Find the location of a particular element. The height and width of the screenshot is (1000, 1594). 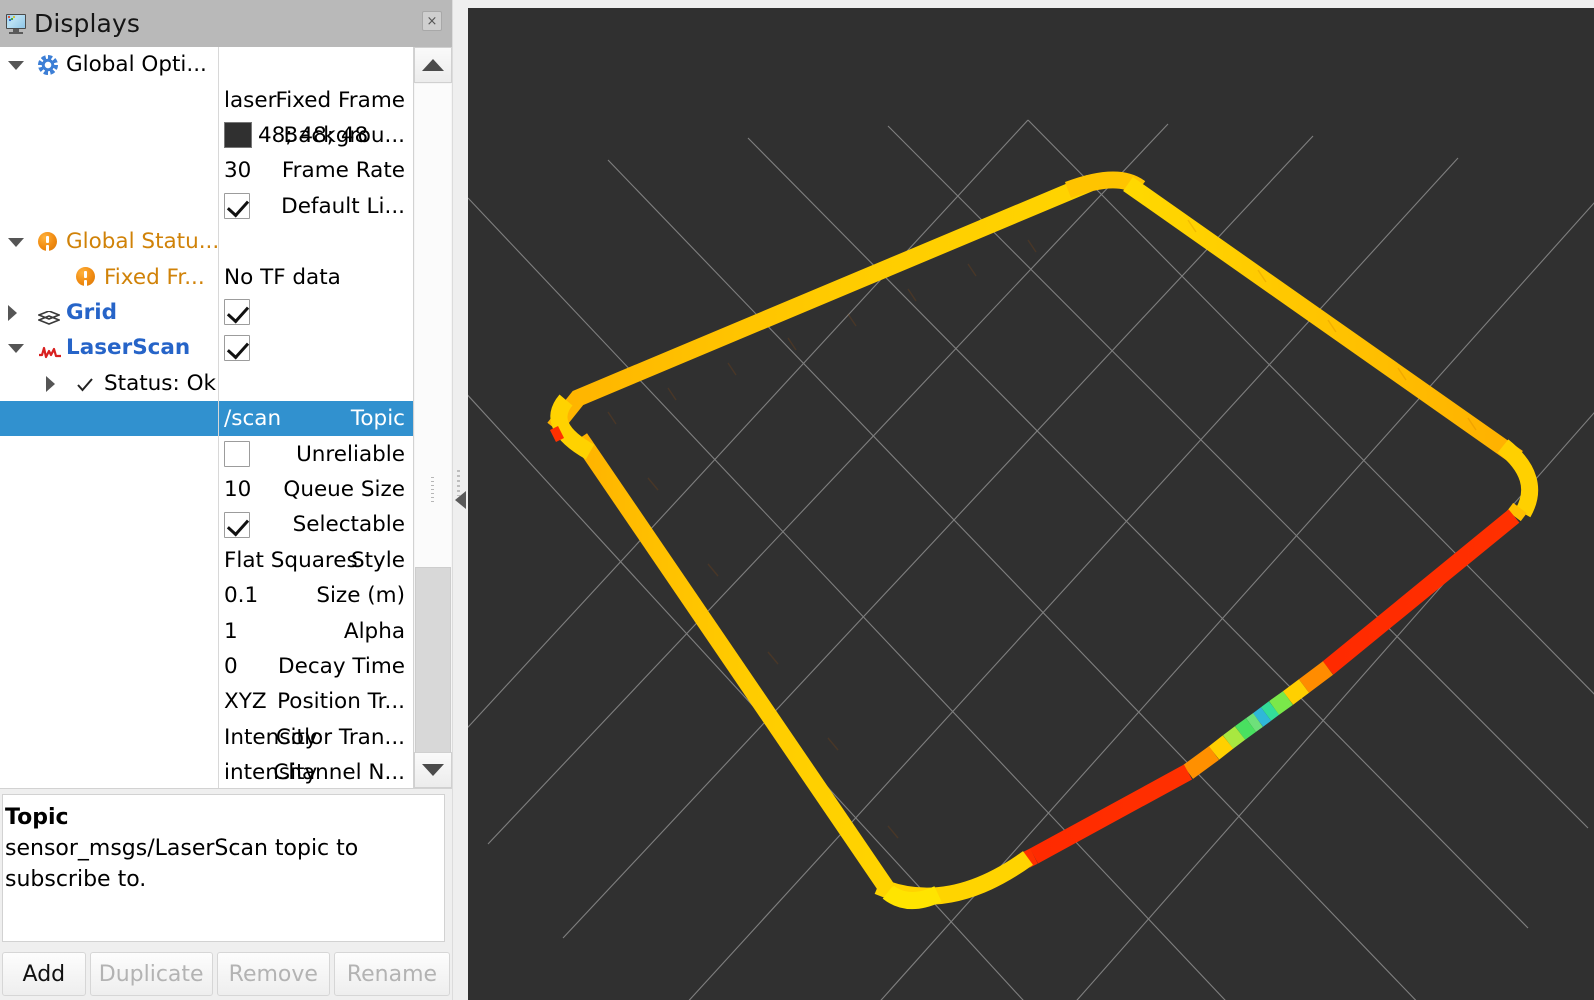

tree-vertical-scrollbar is located at coordinates (432, 417).